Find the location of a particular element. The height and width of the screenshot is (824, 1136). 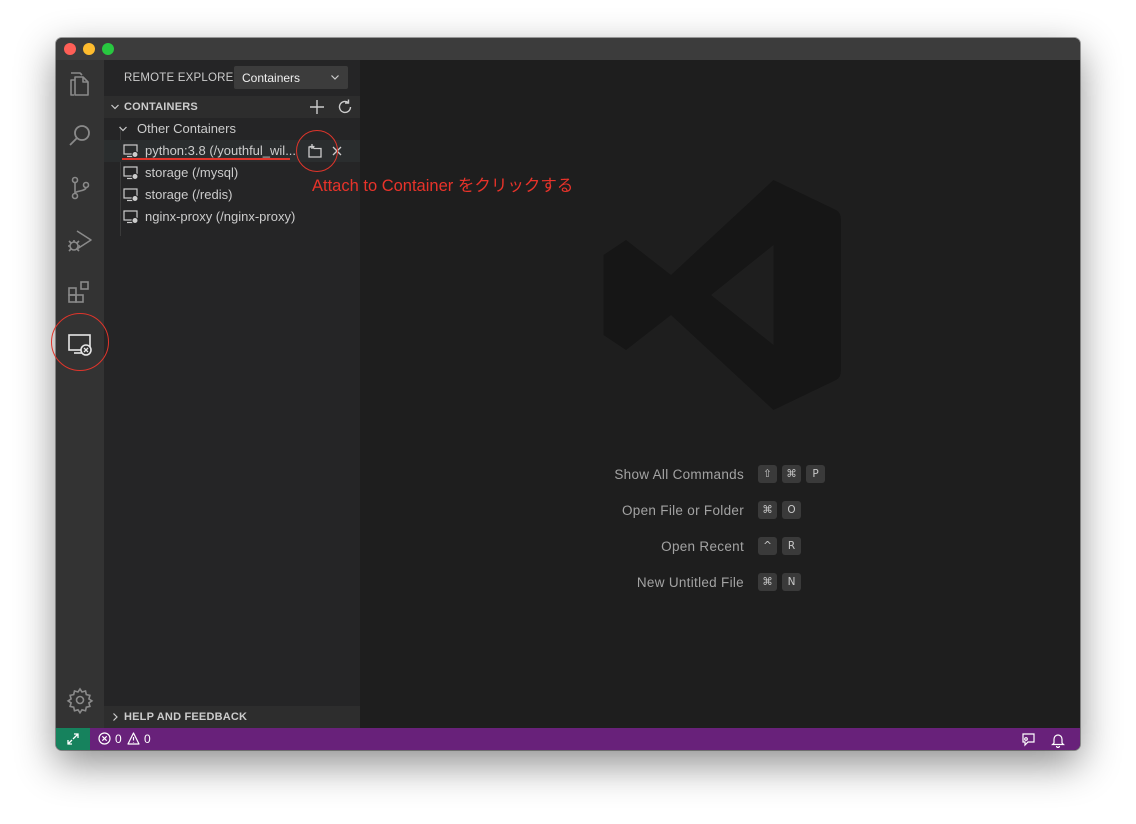

title-bar is located at coordinates (568, 49).